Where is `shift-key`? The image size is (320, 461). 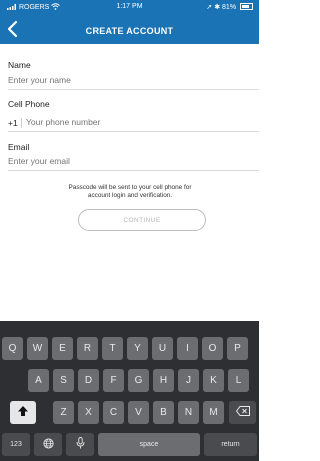
shift-key is located at coordinates (23, 412).